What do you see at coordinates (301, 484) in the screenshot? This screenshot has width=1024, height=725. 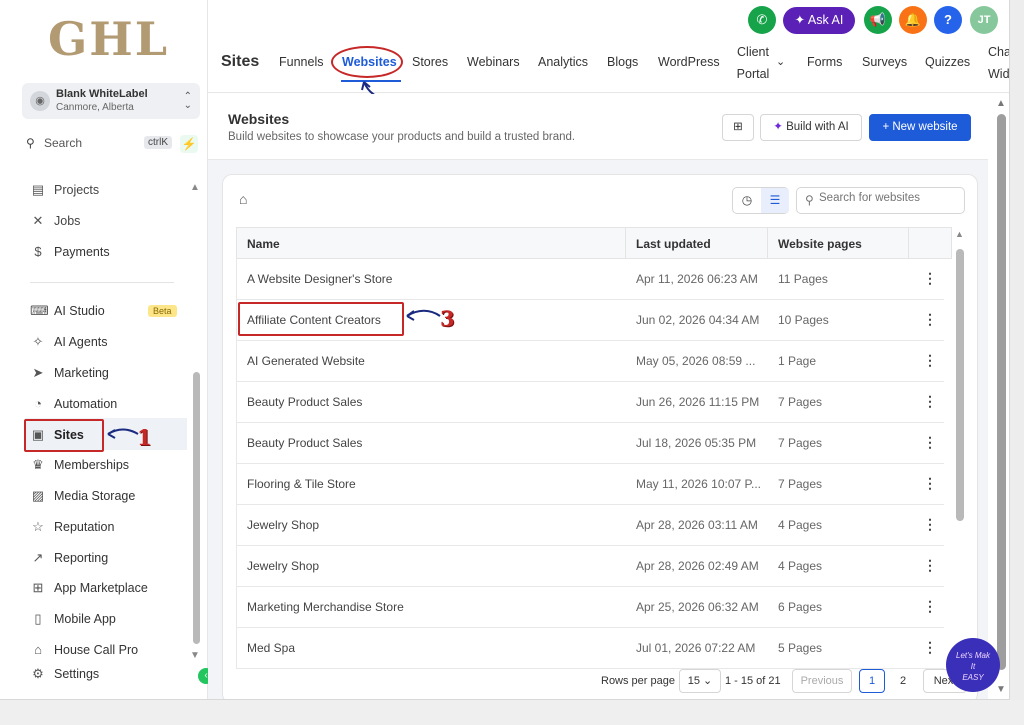 I see `website-name: Flooring & Tile Store` at bounding box center [301, 484].